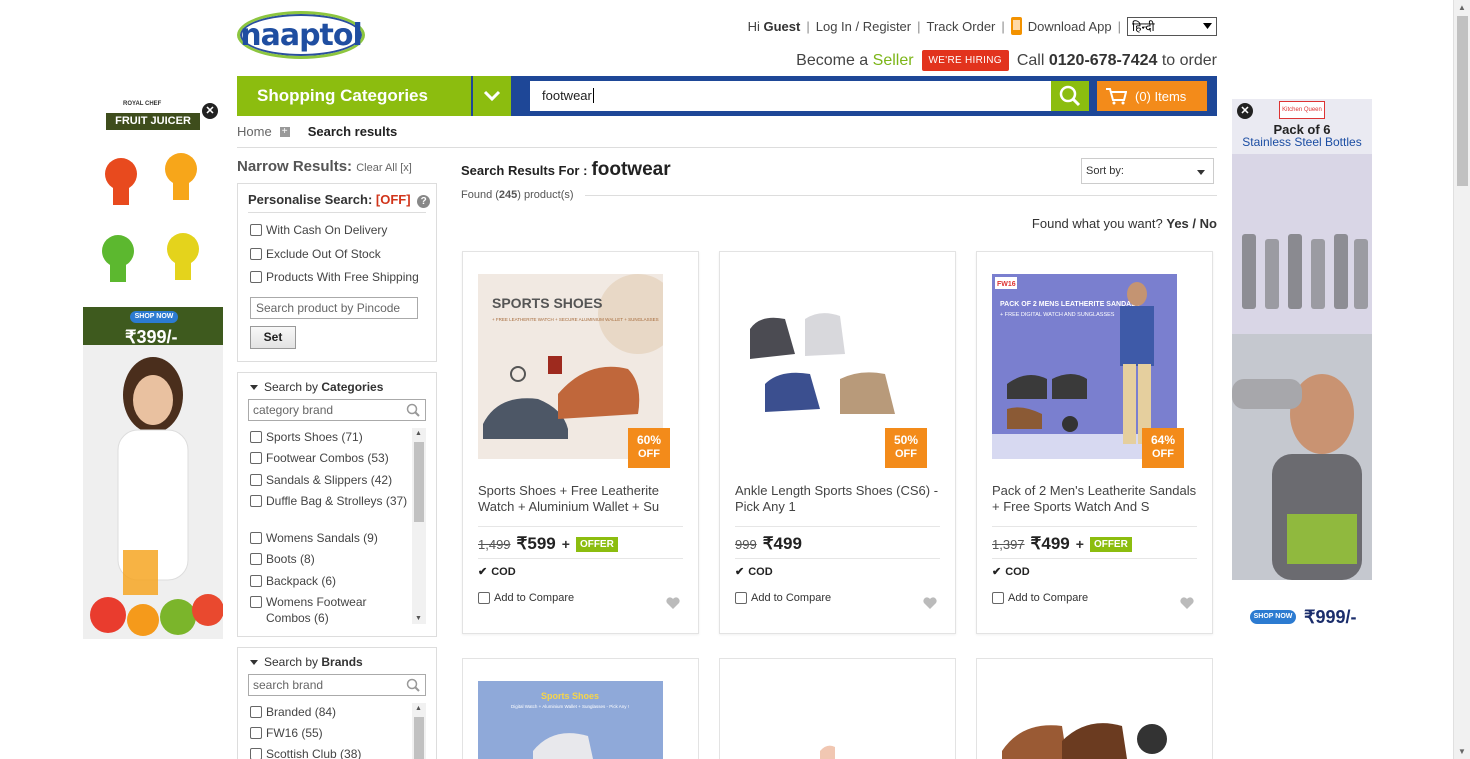 The width and height of the screenshot is (1470, 759). What do you see at coordinates (1177, 223) in the screenshot?
I see `feedback-yes: Yes` at bounding box center [1177, 223].